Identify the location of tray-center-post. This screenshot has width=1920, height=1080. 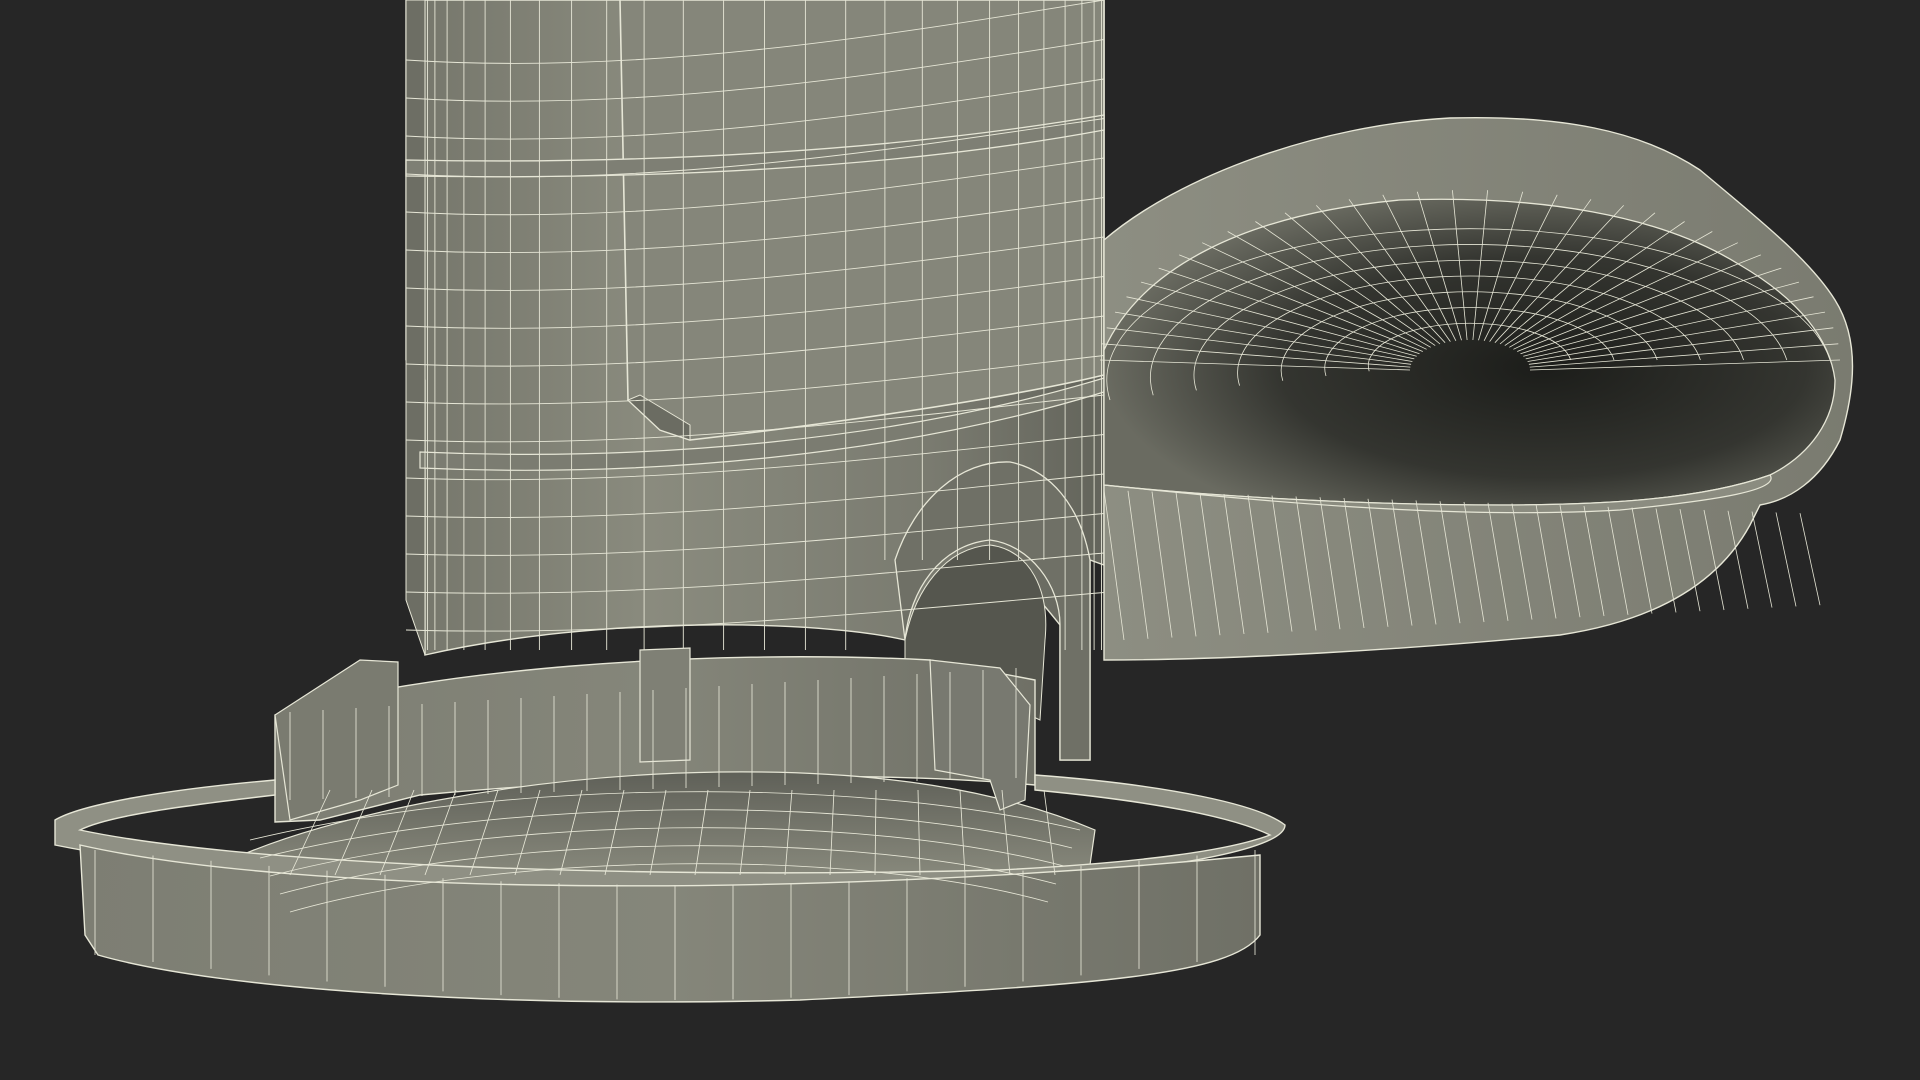
(665, 705).